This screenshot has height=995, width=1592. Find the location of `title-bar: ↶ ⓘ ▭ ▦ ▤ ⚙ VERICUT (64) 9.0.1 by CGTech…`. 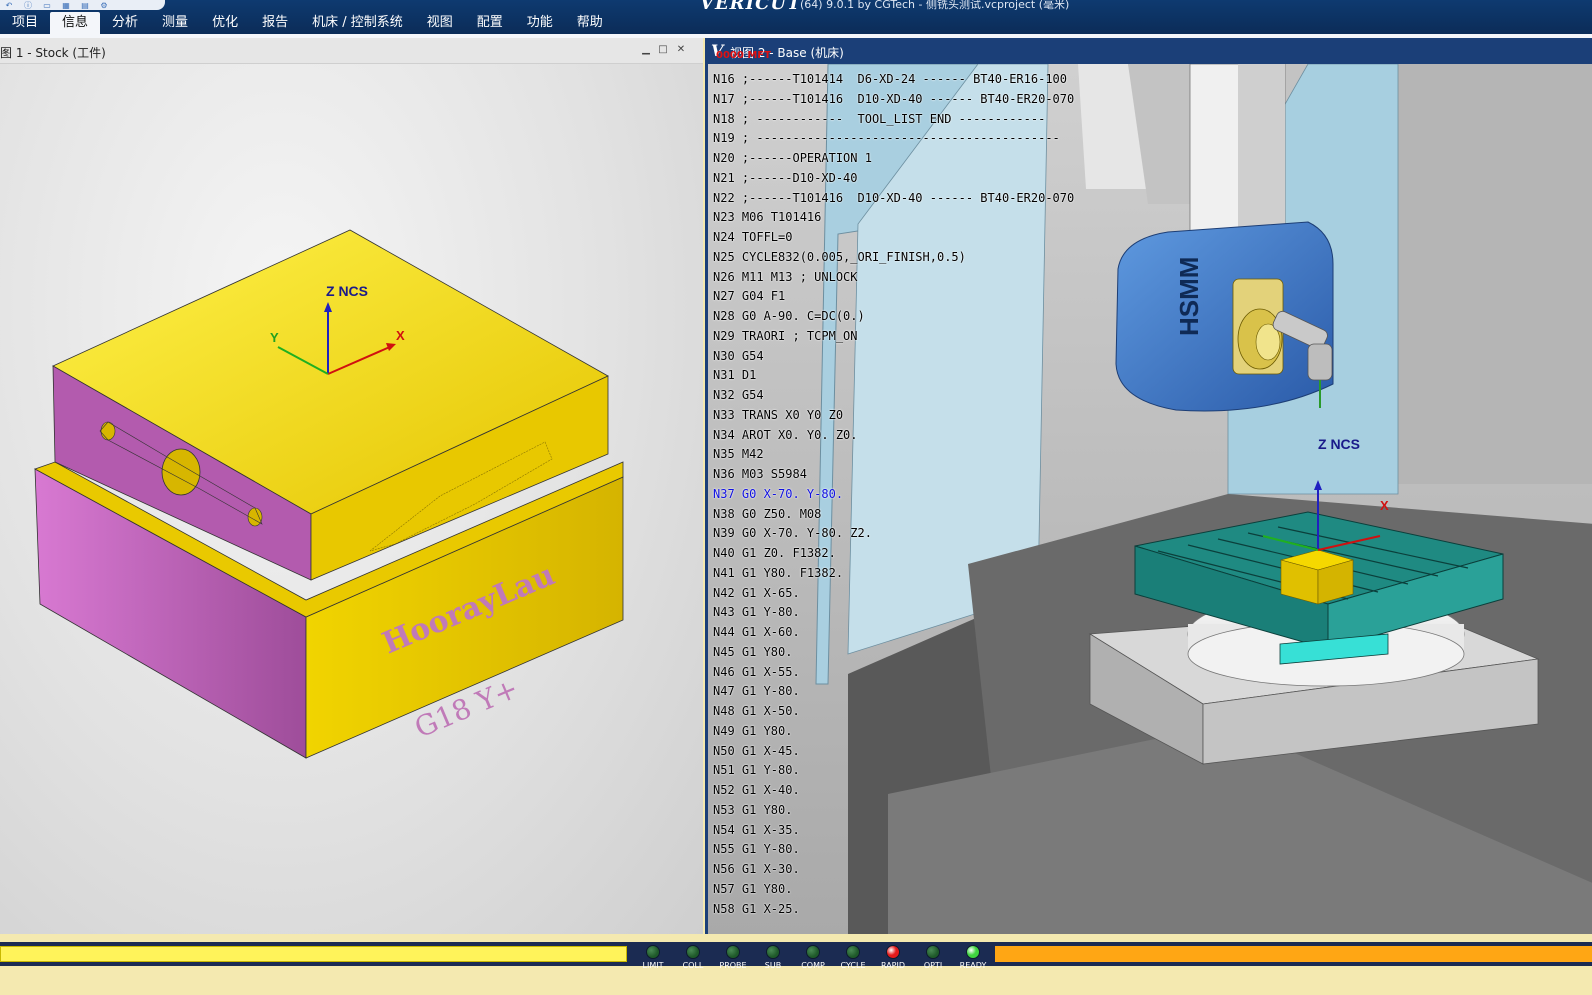

title-bar: ↶ ⓘ ▭ ▦ ▤ ⚙ VERICUT (64) 9.0.1 by CGTech… is located at coordinates (796, 17).